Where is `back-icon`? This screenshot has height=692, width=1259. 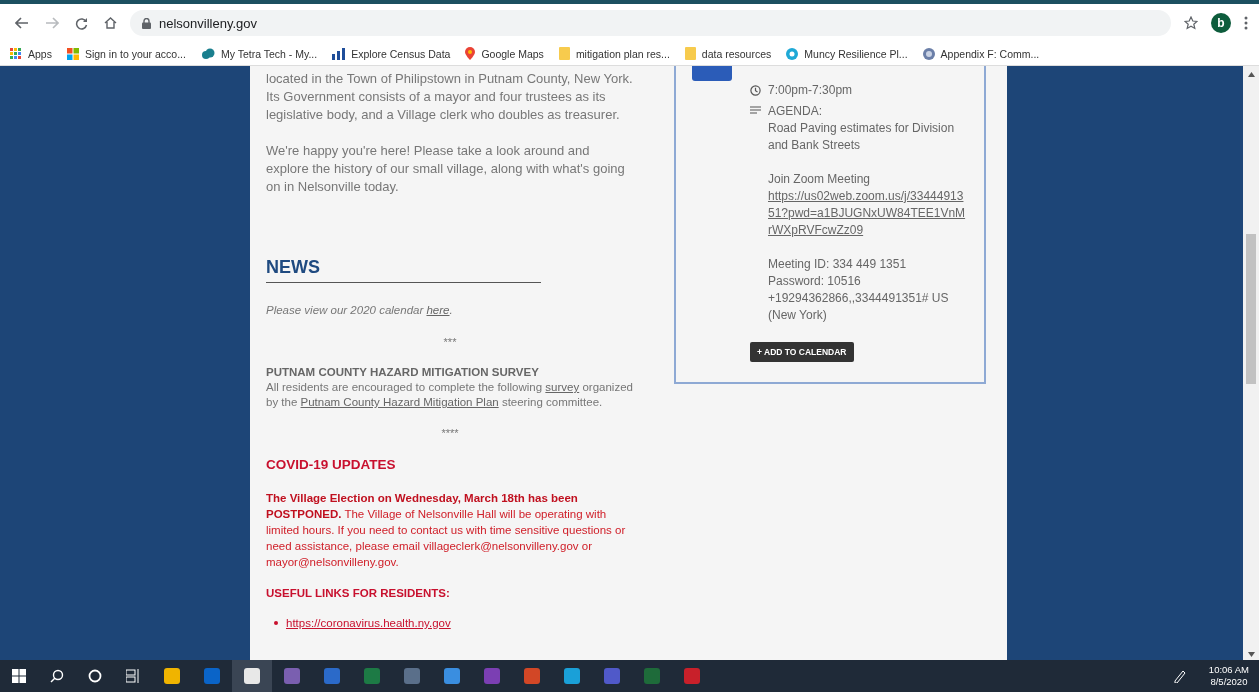
back-icon is located at coordinates (22, 23).